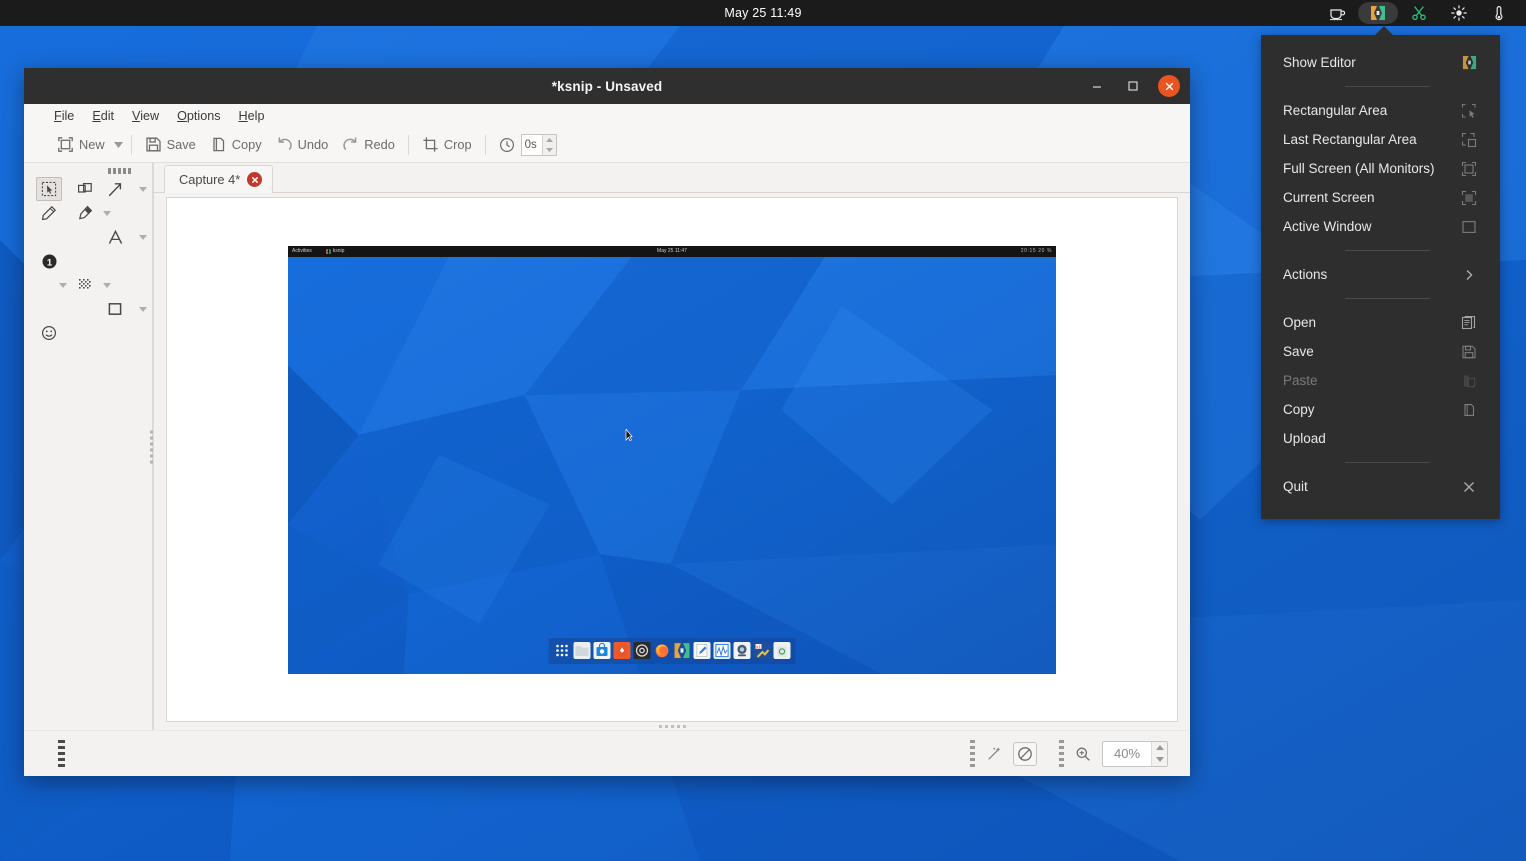 This screenshot has width=1526, height=861. I want to click on menu-edit: Edit, so click(103, 116).